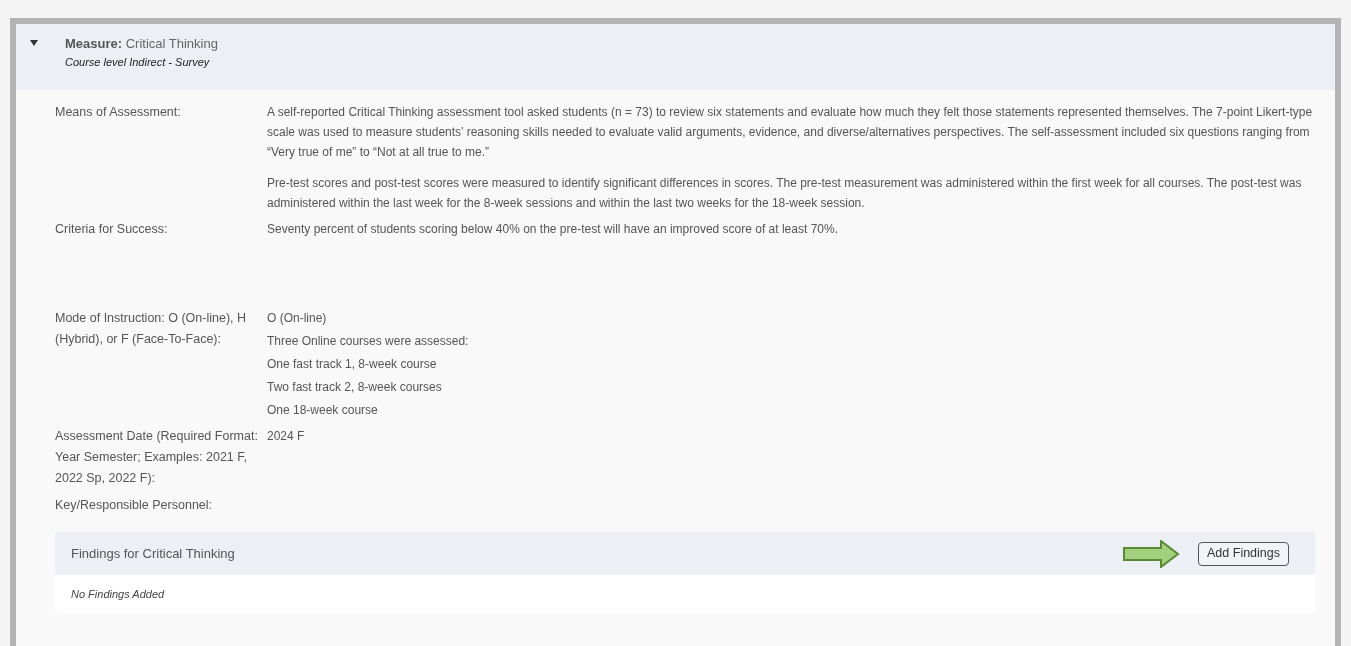 Image resolution: width=1351 pixels, height=646 pixels. Describe the element at coordinates (552, 229) in the screenshot. I see `field-value: Seventy percent of students scoring below 40% on the pre-test will have an improved score of at least 70%.` at that location.